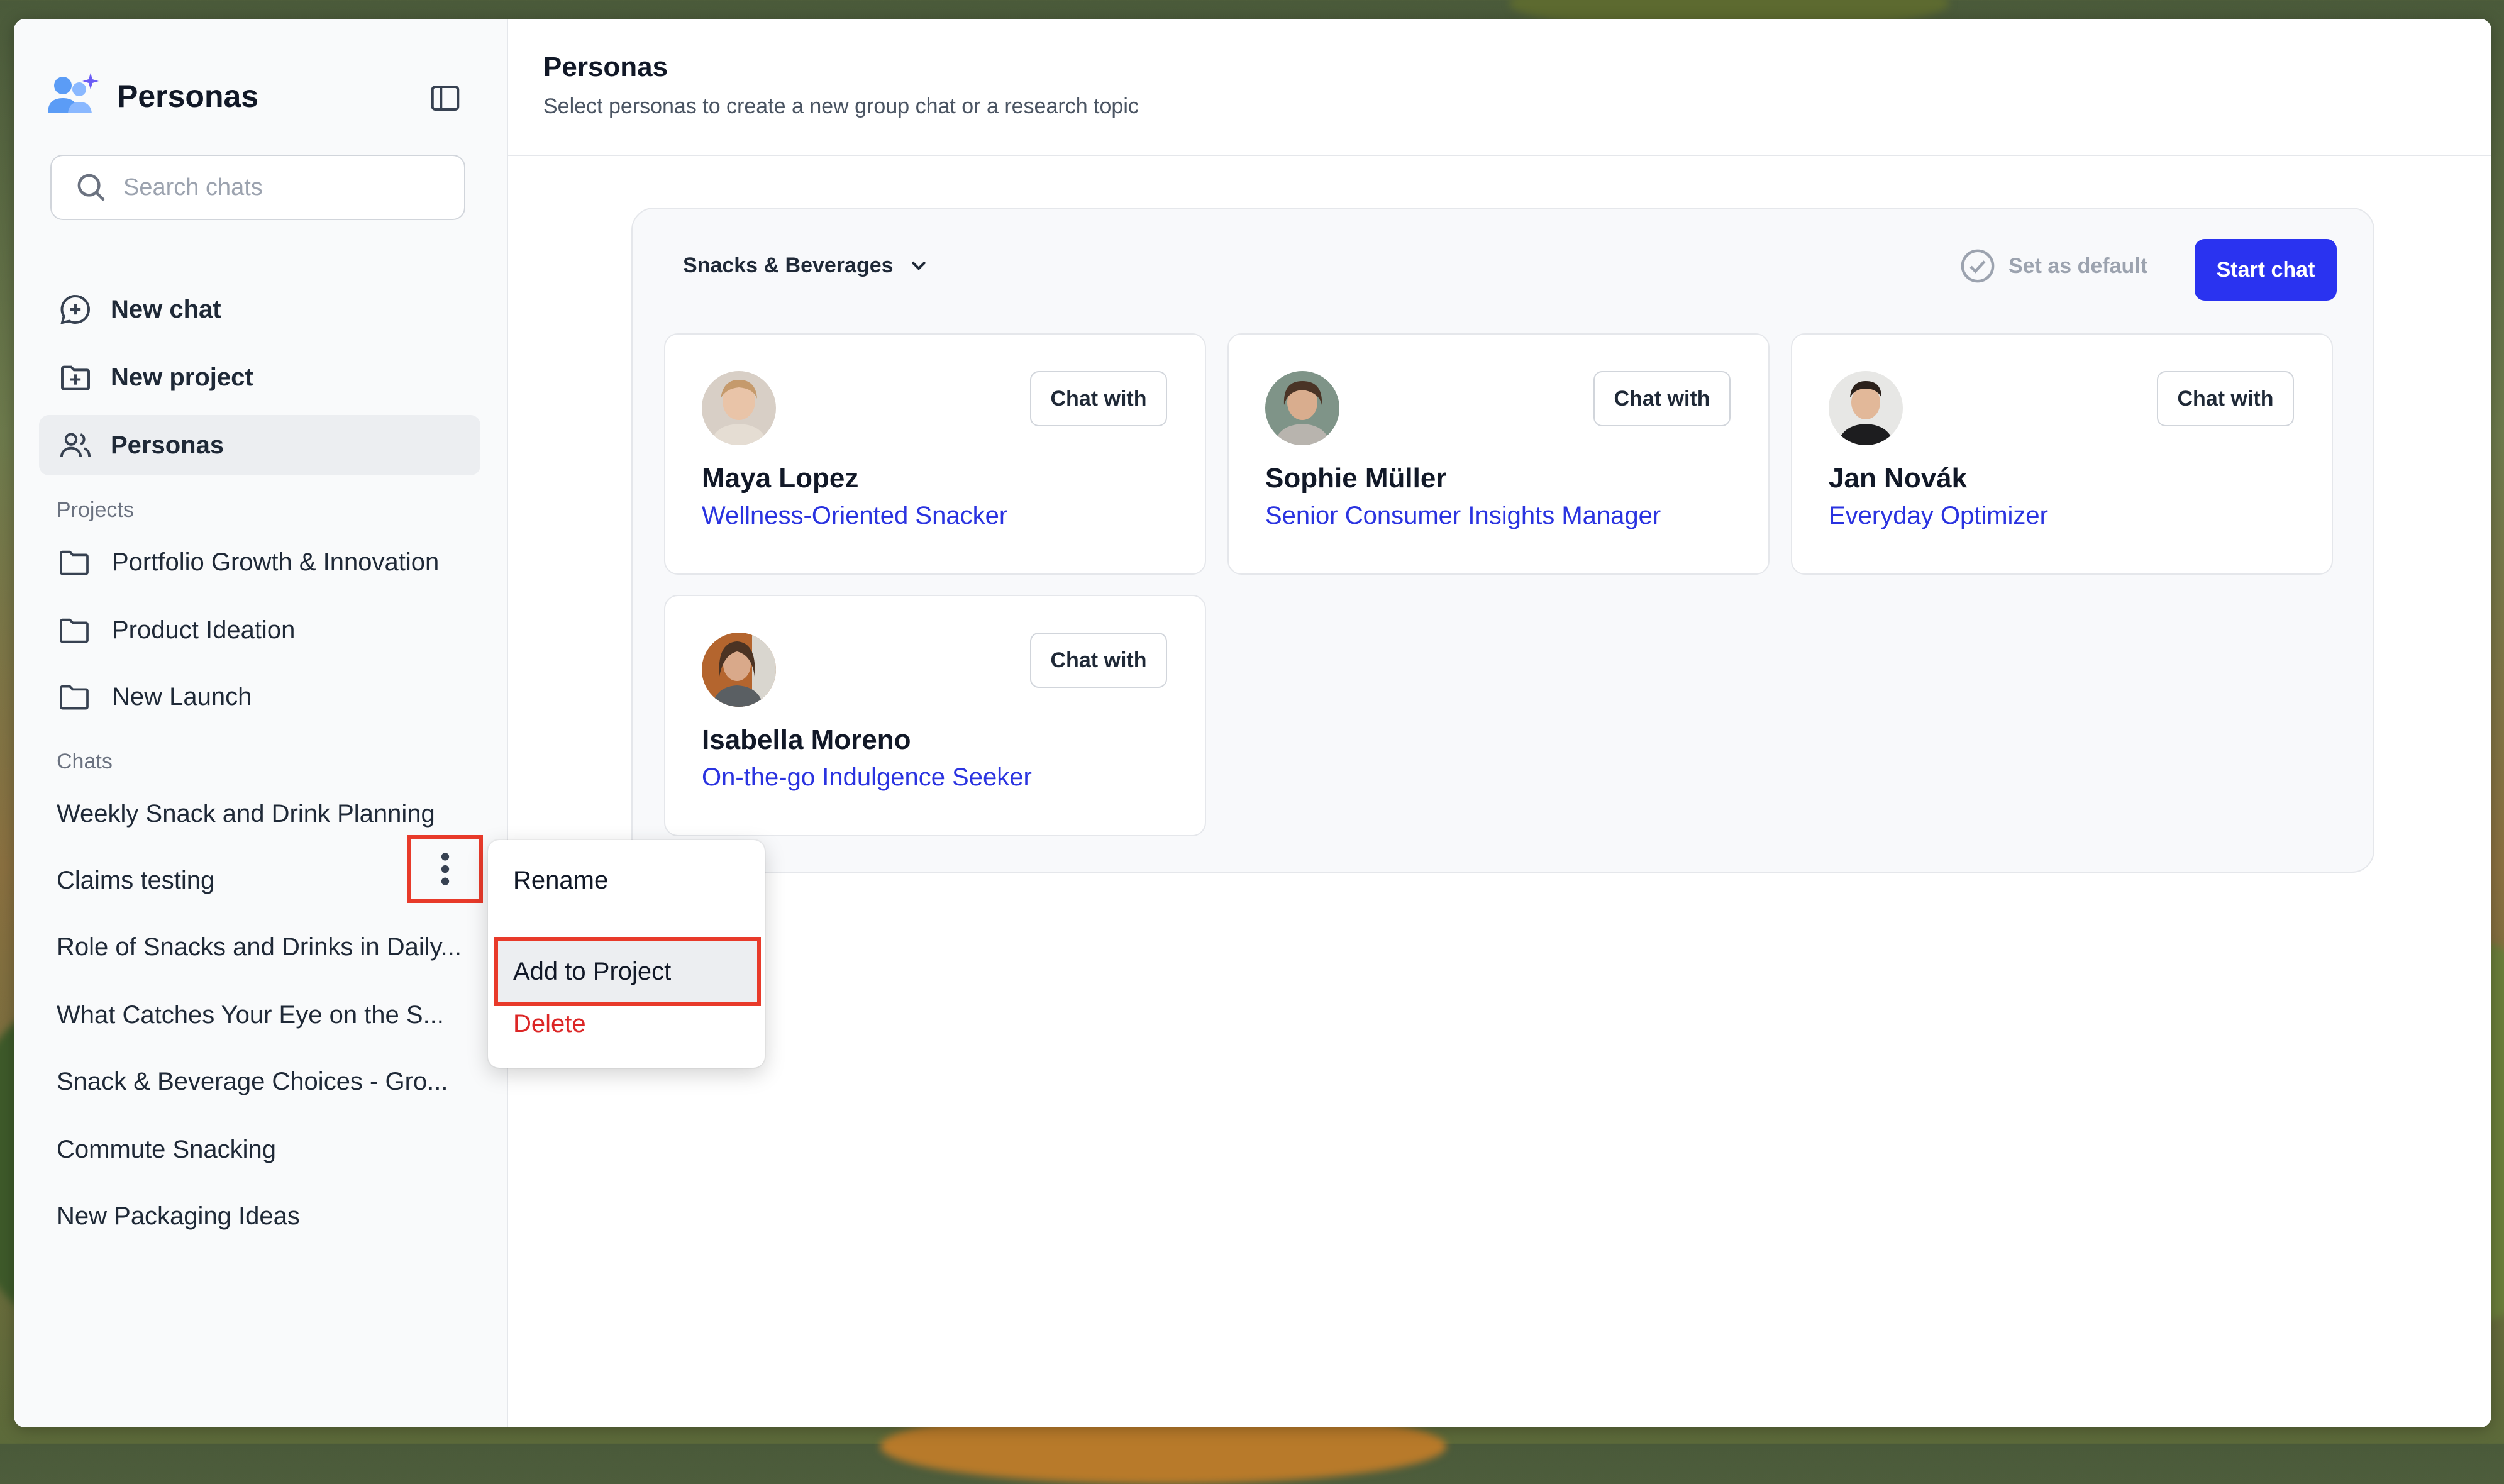  What do you see at coordinates (261, 1149) in the screenshot?
I see `chat-item: Commute Snacking` at bounding box center [261, 1149].